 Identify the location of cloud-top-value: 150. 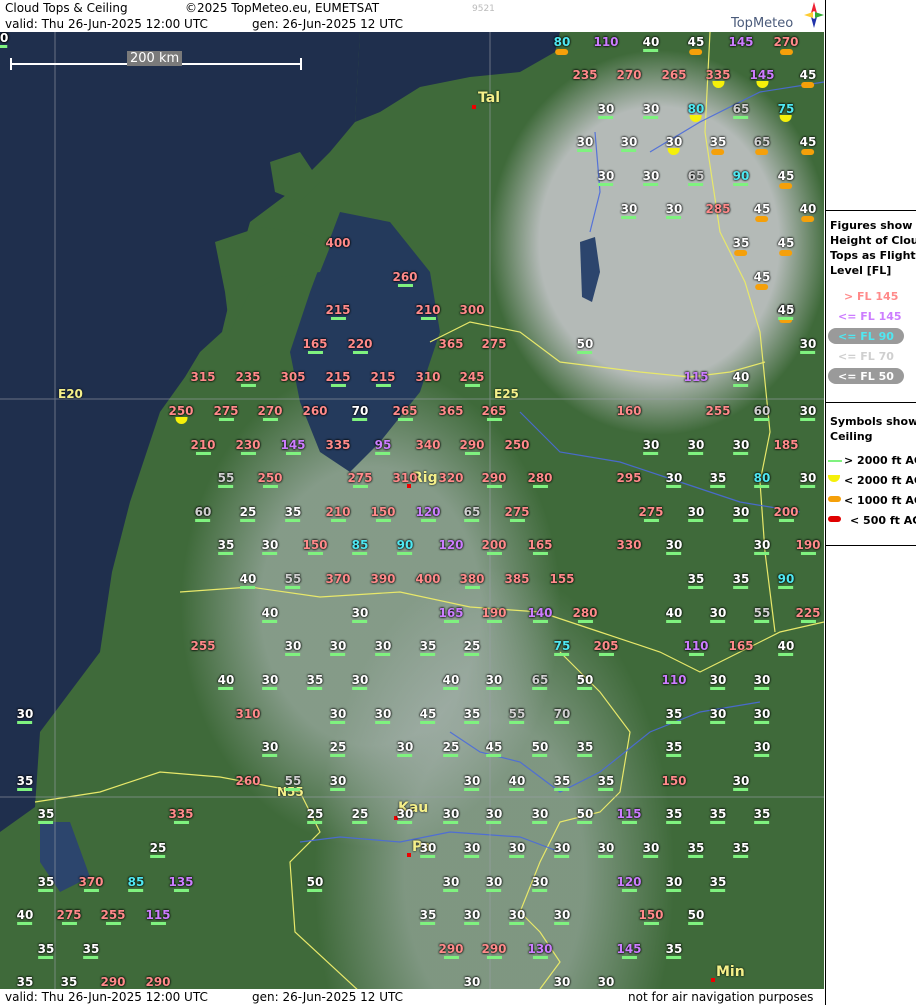
(651, 915).